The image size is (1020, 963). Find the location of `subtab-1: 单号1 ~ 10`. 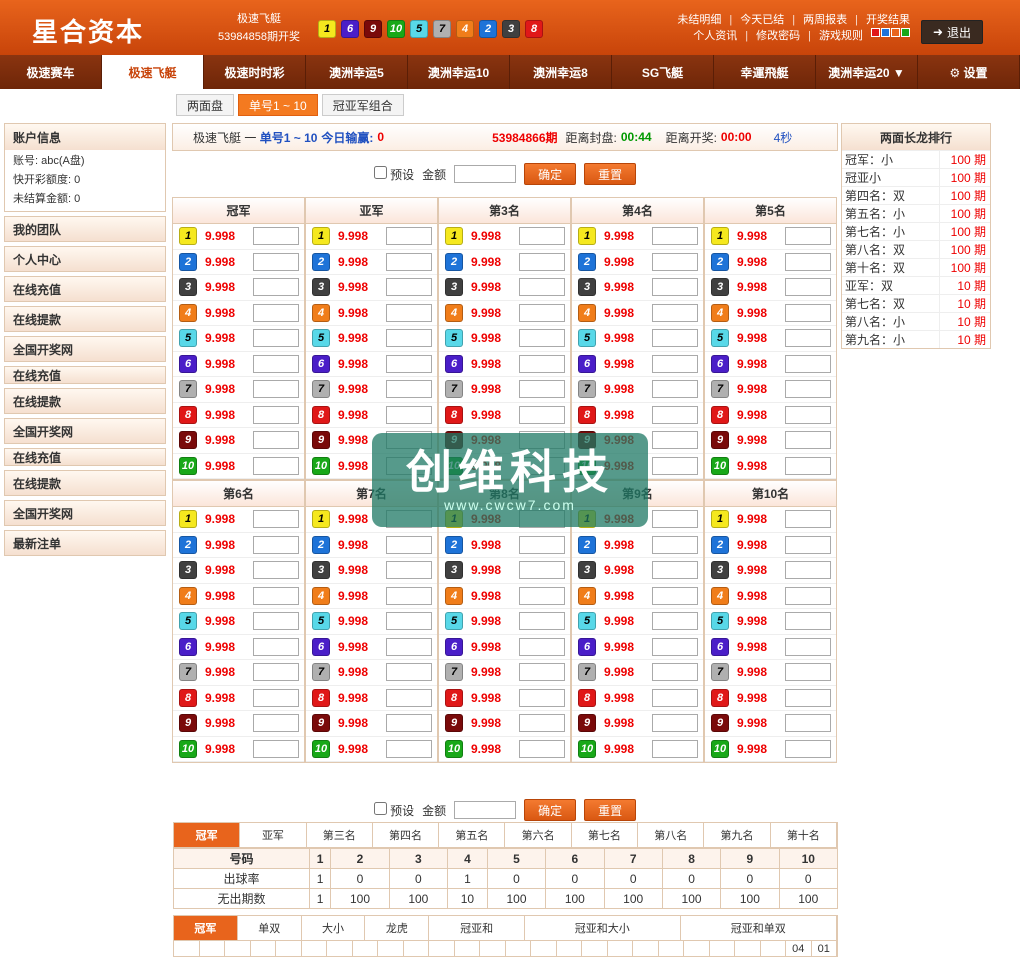

subtab-1: 单号1 ~ 10 is located at coordinates (278, 105).